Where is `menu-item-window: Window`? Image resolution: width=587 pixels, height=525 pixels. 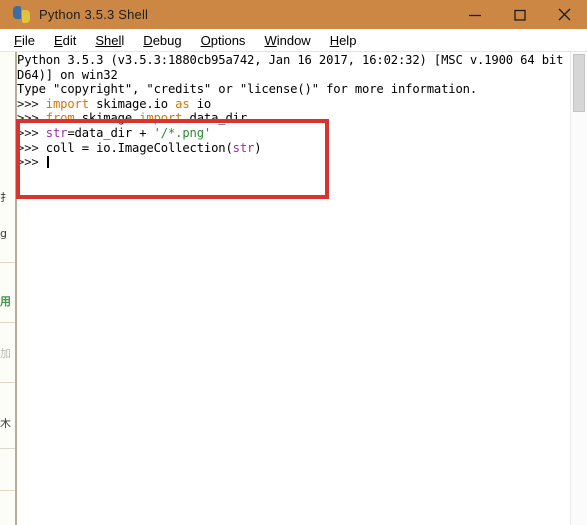 menu-item-window: Window is located at coordinates (287, 40).